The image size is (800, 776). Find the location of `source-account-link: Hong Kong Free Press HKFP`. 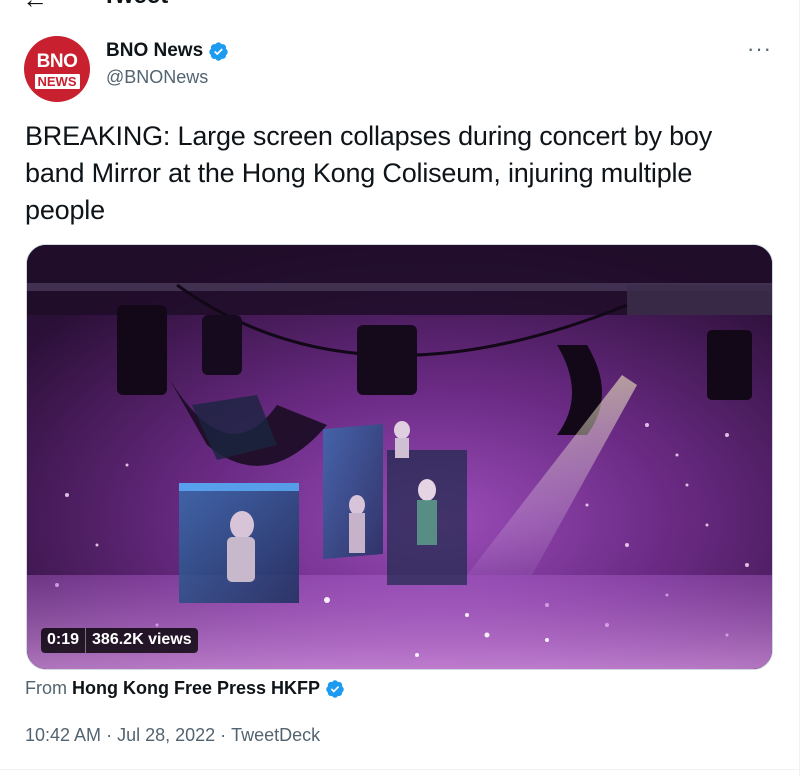

source-account-link: Hong Kong Free Press HKFP is located at coordinates (196, 688).